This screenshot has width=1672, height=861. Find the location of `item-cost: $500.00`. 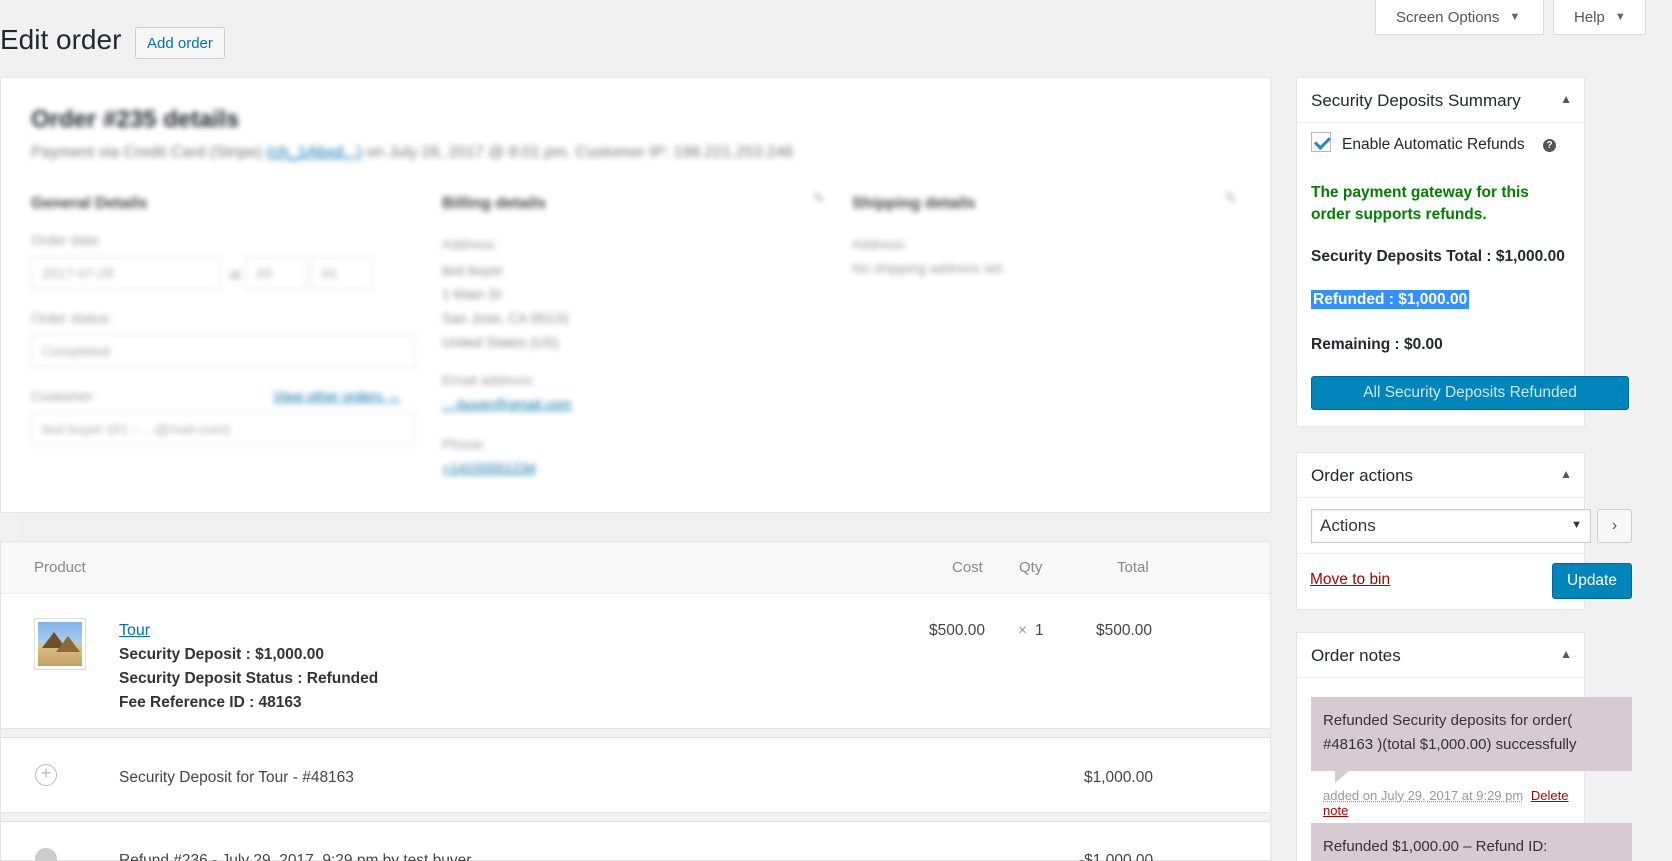

item-cost: $500.00 is located at coordinates (957, 630).